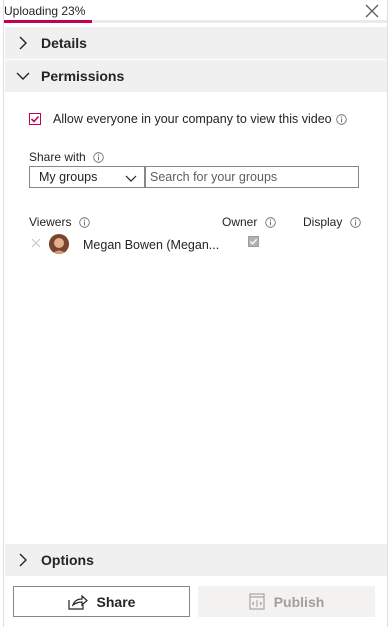 This screenshot has width=392, height=631. Describe the element at coordinates (257, 601) in the screenshot. I see `publish-icon` at that location.